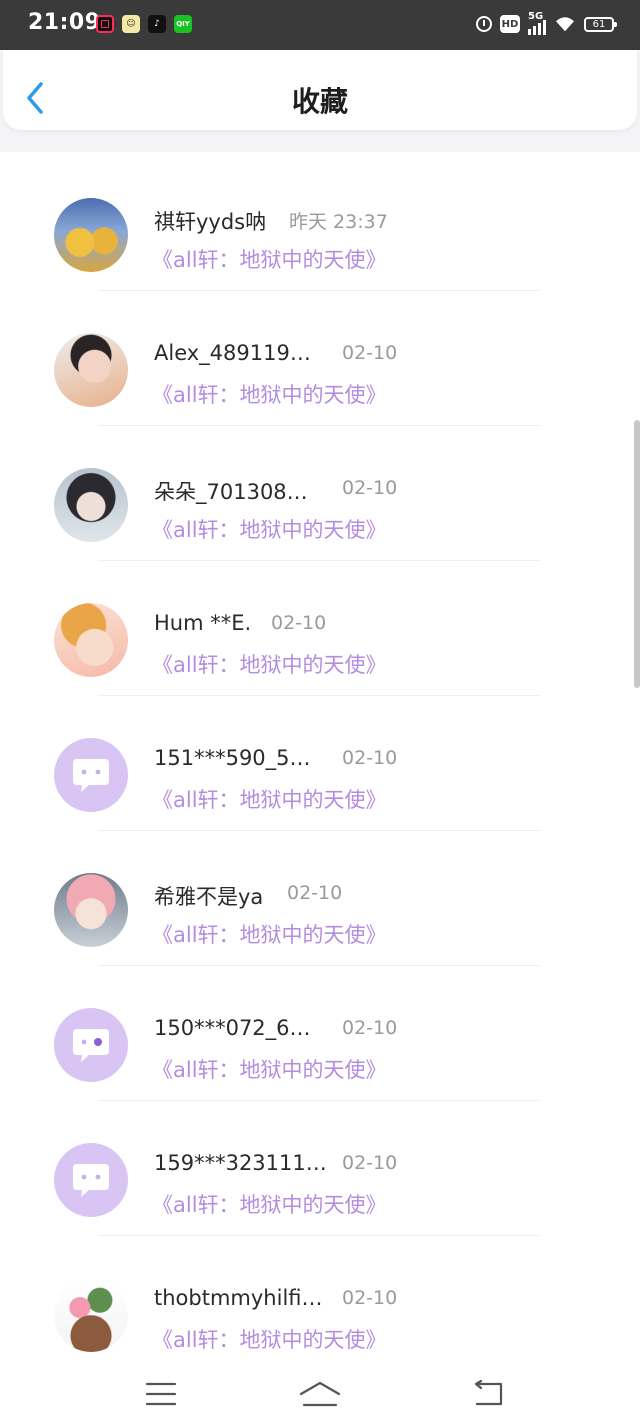 This screenshot has height=1427, width=640. What do you see at coordinates (105, 24) in the screenshot?
I see `video-app-notification-icon` at bounding box center [105, 24].